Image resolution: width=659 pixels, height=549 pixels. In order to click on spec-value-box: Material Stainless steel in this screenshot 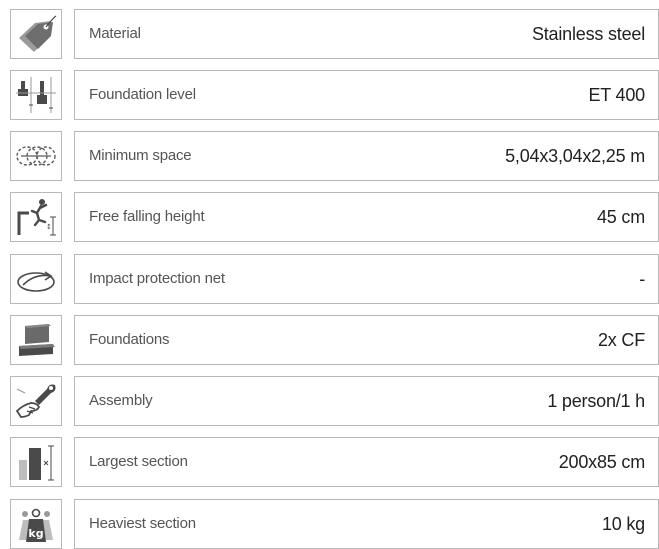, I will do `click(366, 34)`.